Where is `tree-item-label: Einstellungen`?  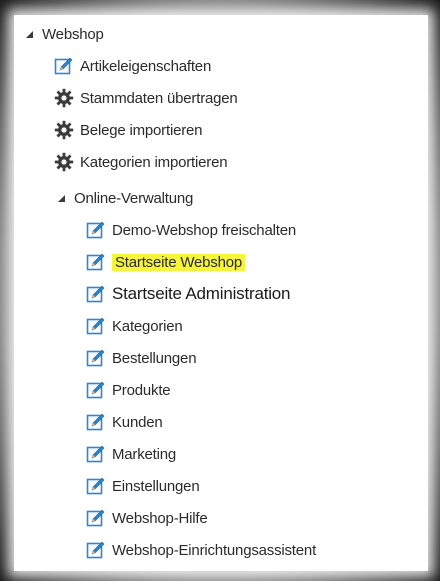 tree-item-label: Einstellungen is located at coordinates (156, 486).